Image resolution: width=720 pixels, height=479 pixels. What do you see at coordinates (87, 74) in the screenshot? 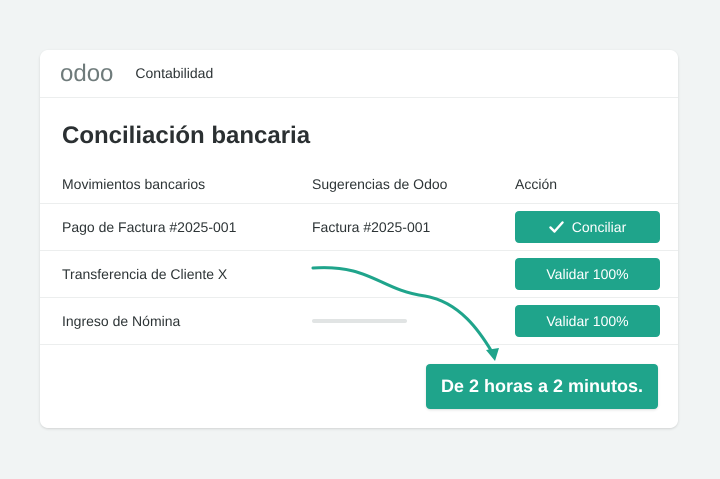
I see `logo: odoo` at bounding box center [87, 74].